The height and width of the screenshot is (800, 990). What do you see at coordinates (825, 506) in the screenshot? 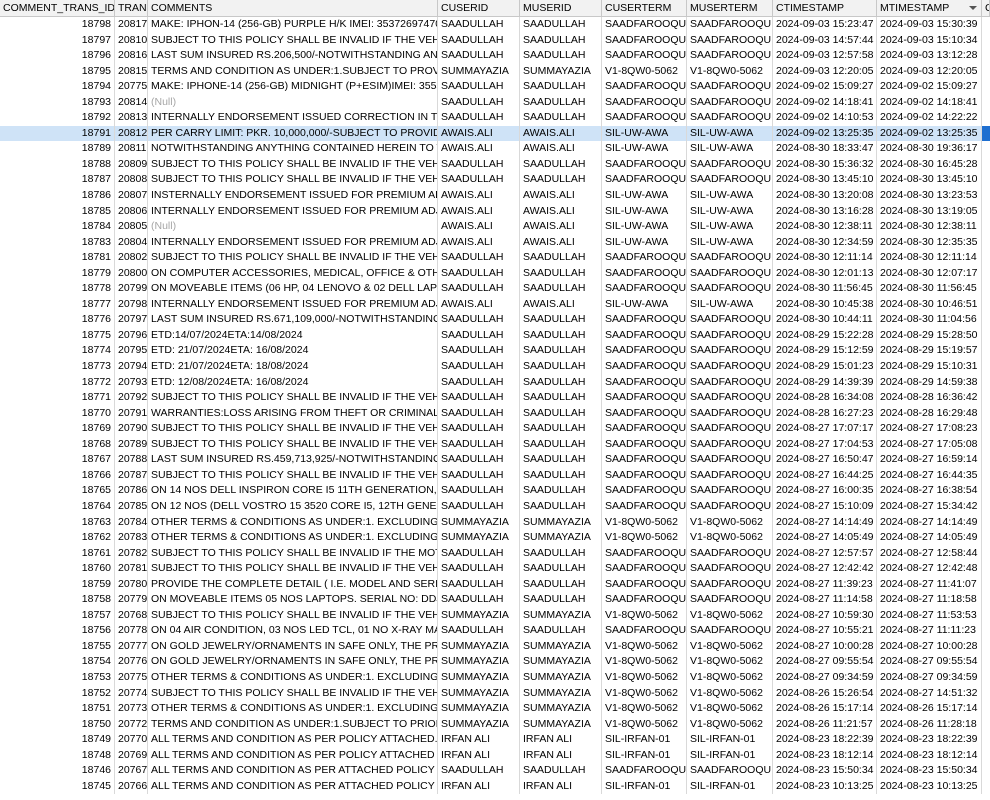
I see `cell-ctimestamp: 2024-08-27 15:10:09` at bounding box center [825, 506].